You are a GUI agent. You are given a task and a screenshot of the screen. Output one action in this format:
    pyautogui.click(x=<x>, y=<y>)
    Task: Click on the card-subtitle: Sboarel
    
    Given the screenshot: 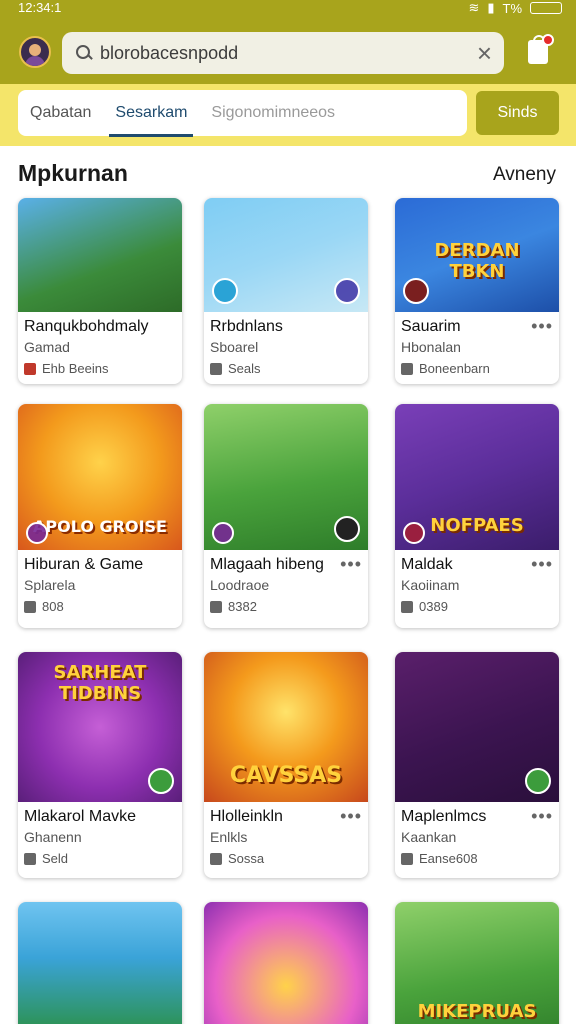 What is the action you would take?
    pyautogui.click(x=234, y=347)
    